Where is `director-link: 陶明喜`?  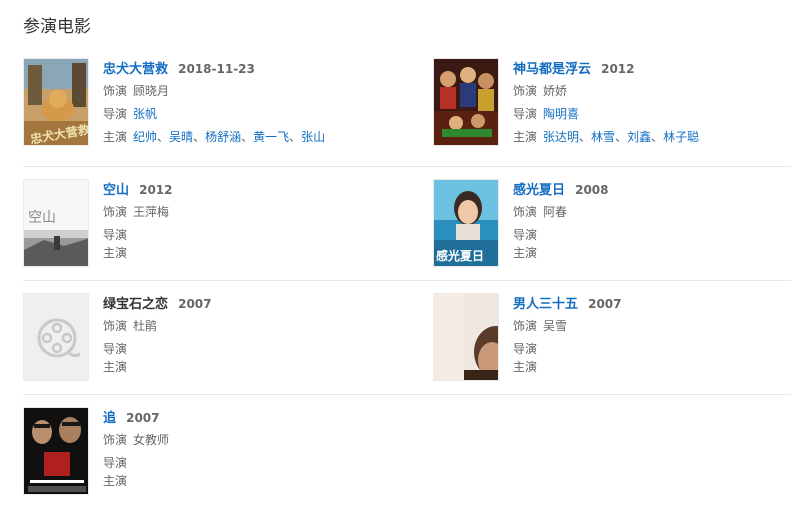
director-link: 陶明喜 is located at coordinates (561, 114).